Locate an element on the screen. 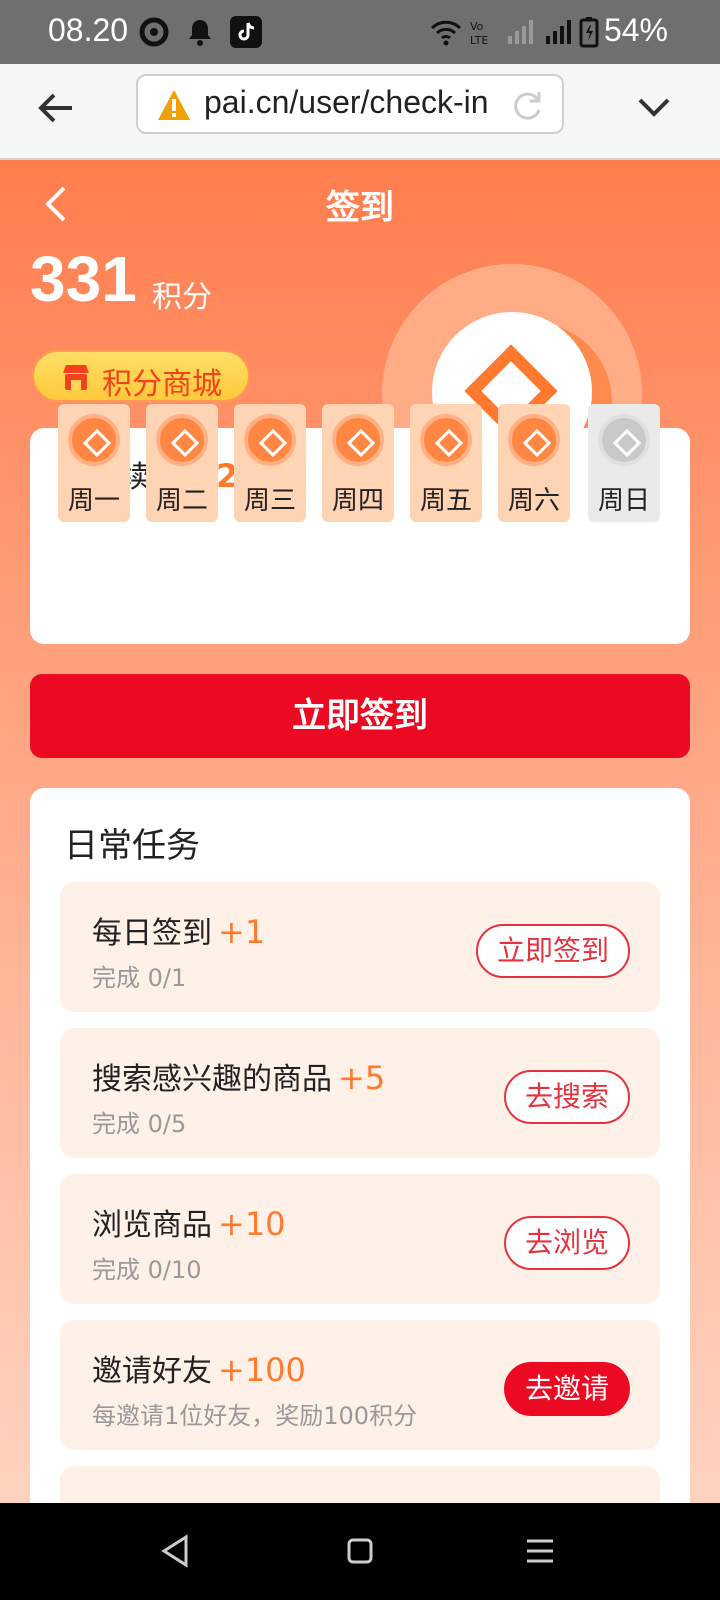  tasks-title: 日常任务 is located at coordinates (132, 846).